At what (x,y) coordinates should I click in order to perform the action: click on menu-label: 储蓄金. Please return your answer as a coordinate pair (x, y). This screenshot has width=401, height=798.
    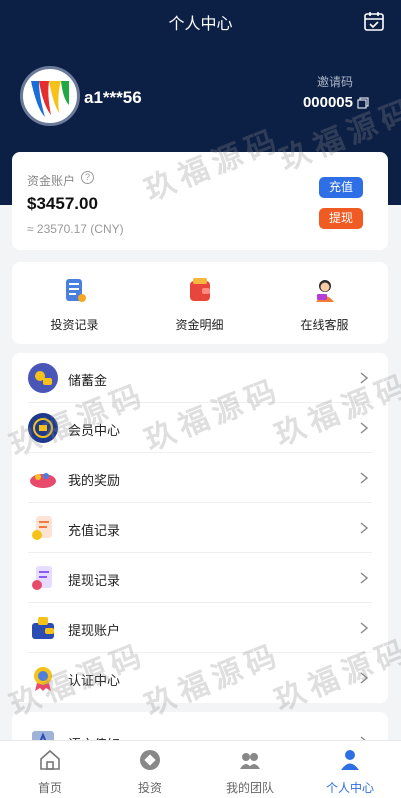
    Looking at the image, I should click on (88, 380).